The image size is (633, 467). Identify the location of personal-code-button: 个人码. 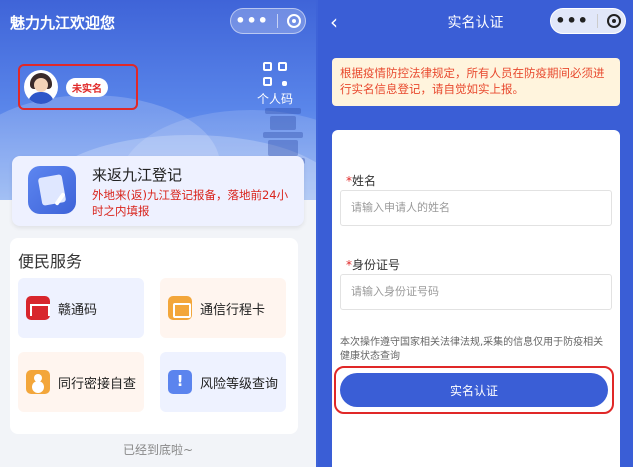
(275, 84).